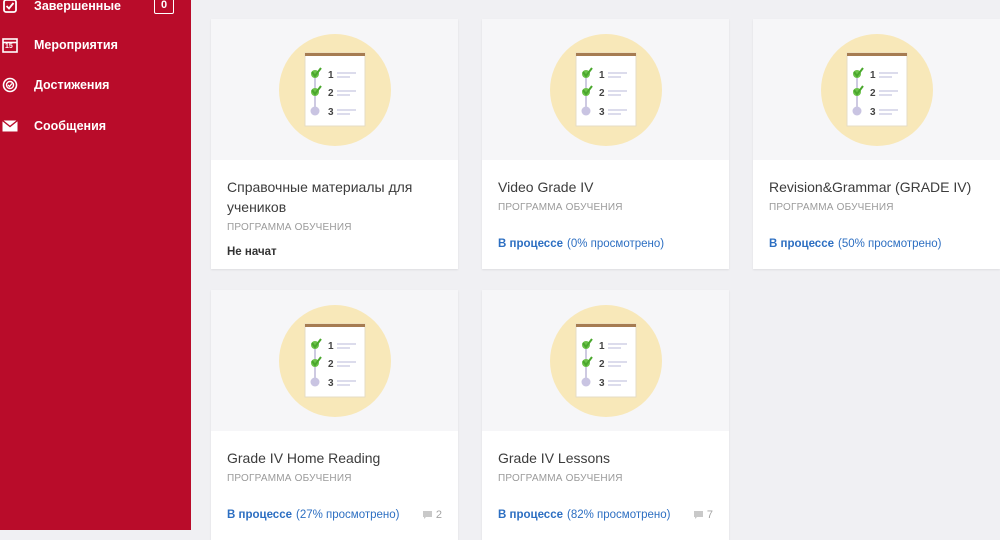  Describe the element at coordinates (438, 515) in the screenshot. I see `comments-number: 2` at that location.